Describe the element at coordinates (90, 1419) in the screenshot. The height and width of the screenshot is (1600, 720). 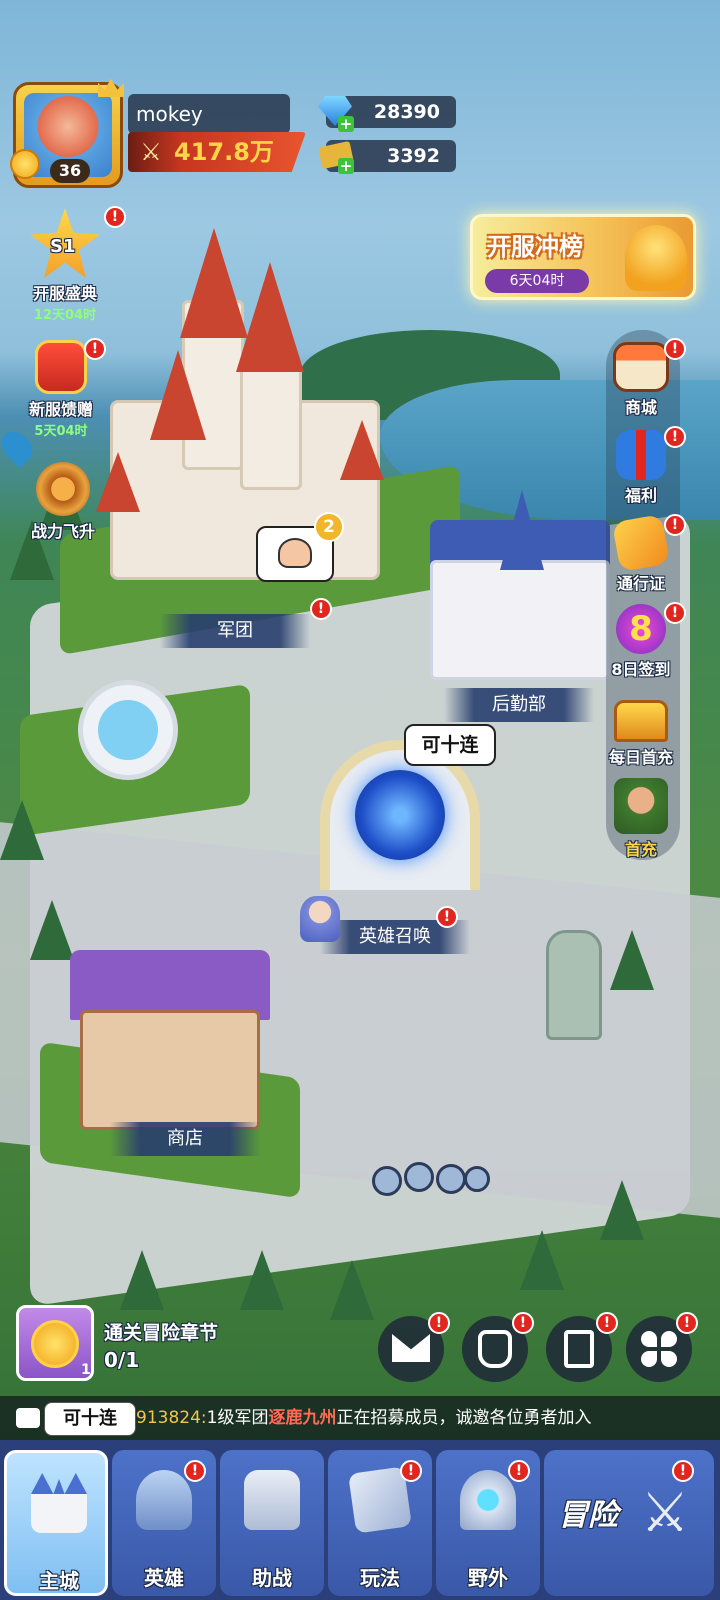
I see `summon-tip-bubble: 可十连` at that location.